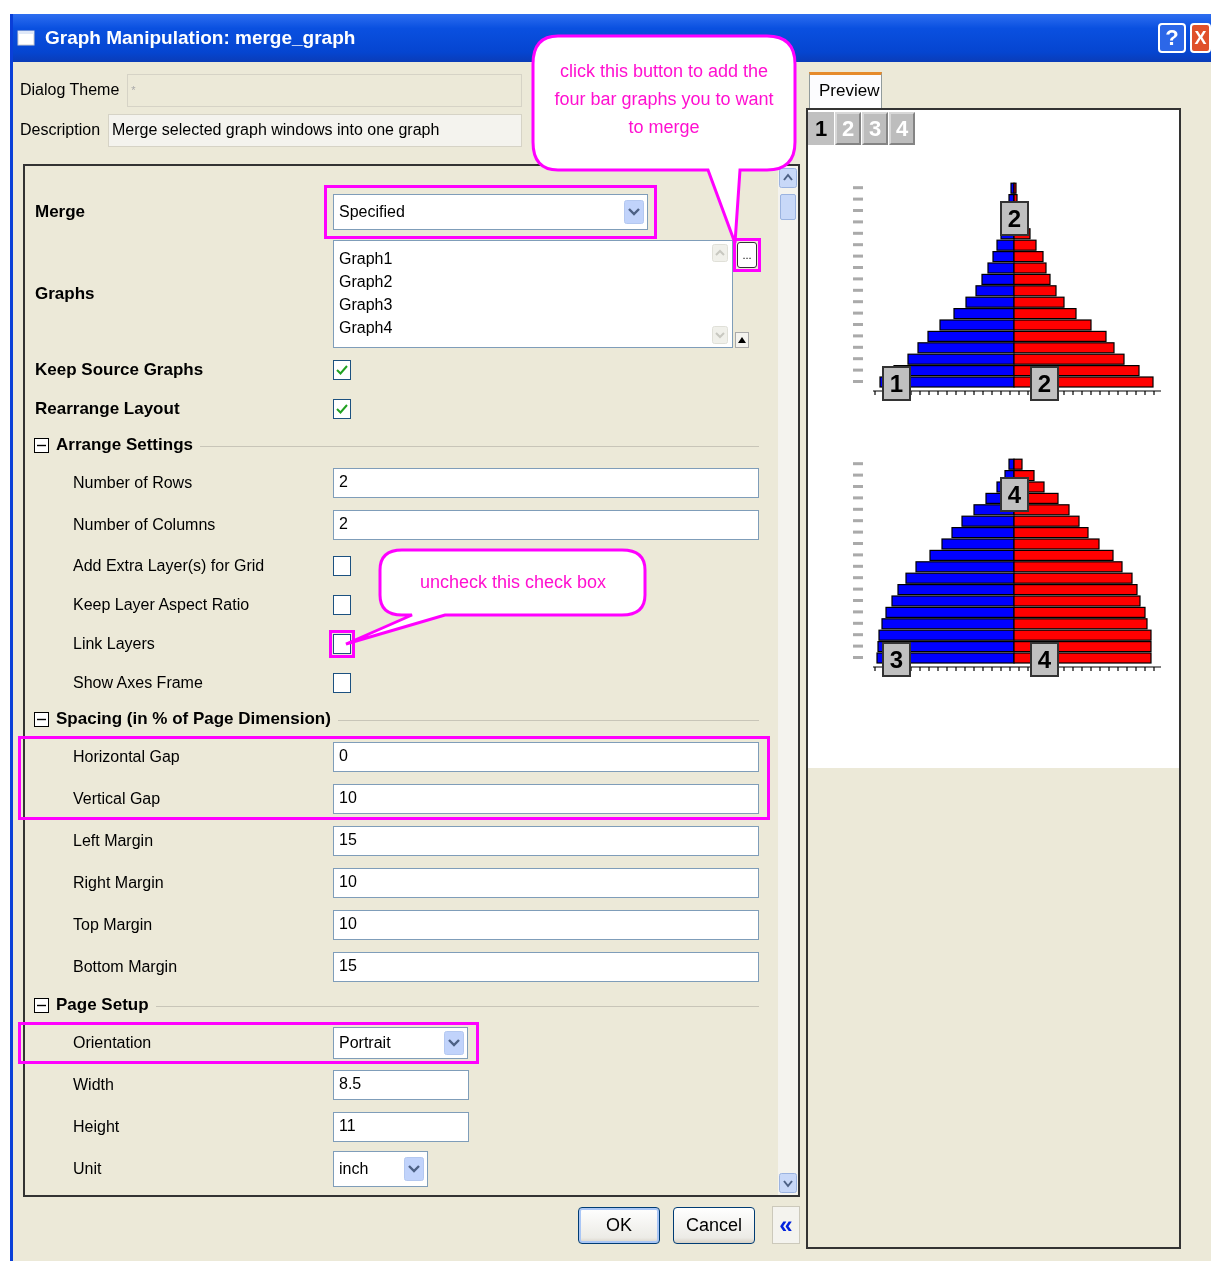  I want to click on field-label: Number of Columns, so click(144, 525).